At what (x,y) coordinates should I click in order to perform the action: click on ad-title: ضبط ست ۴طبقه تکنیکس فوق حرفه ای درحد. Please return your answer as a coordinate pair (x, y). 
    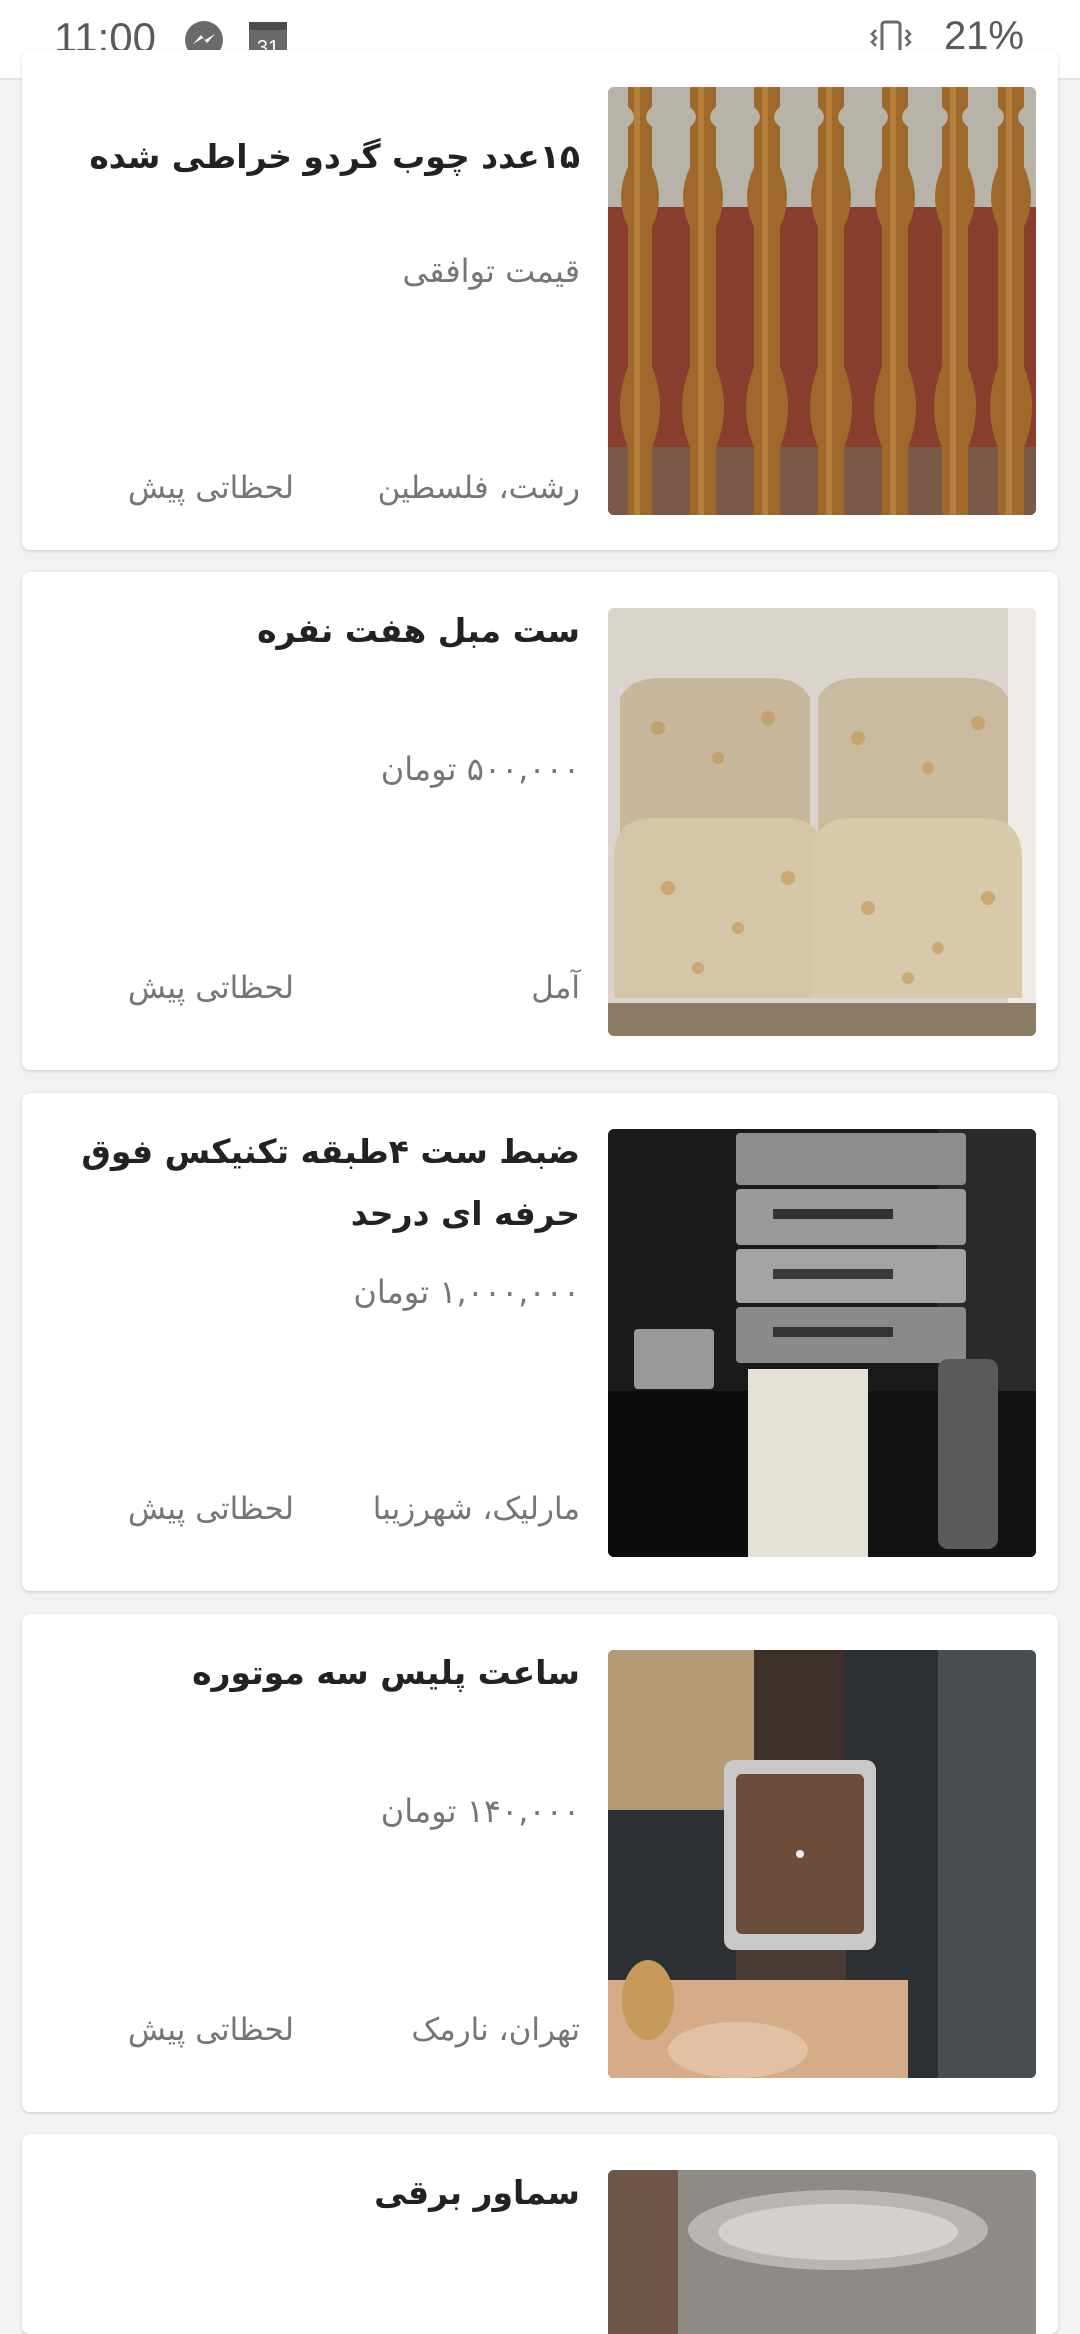
    Looking at the image, I should click on (330, 1182).